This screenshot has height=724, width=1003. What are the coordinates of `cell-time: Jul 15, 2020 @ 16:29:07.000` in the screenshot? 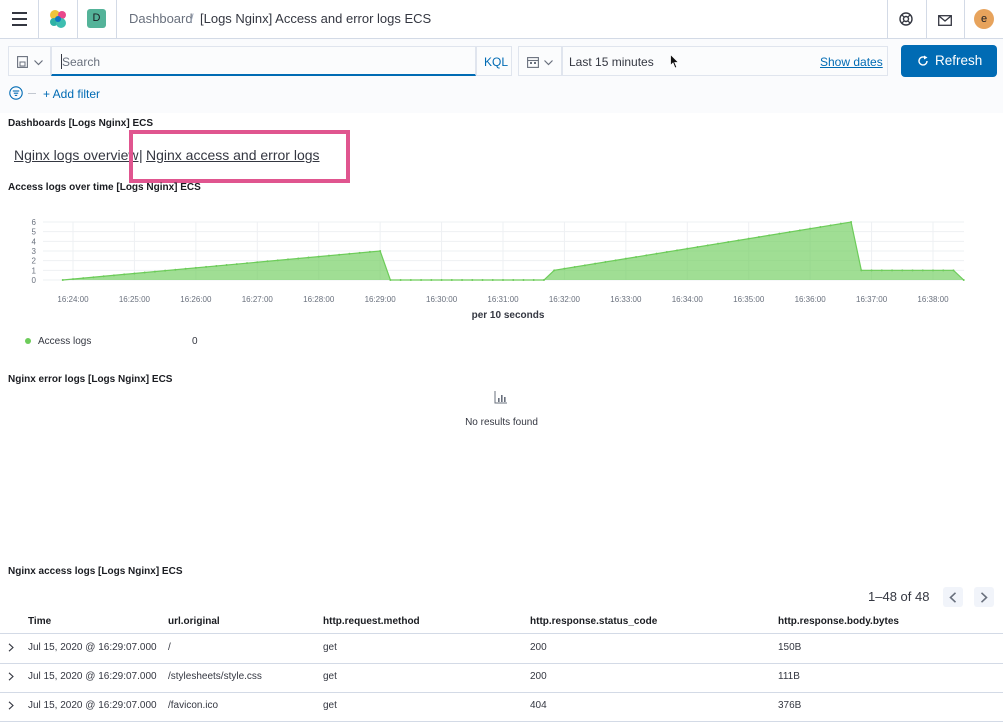 It's located at (92, 705).